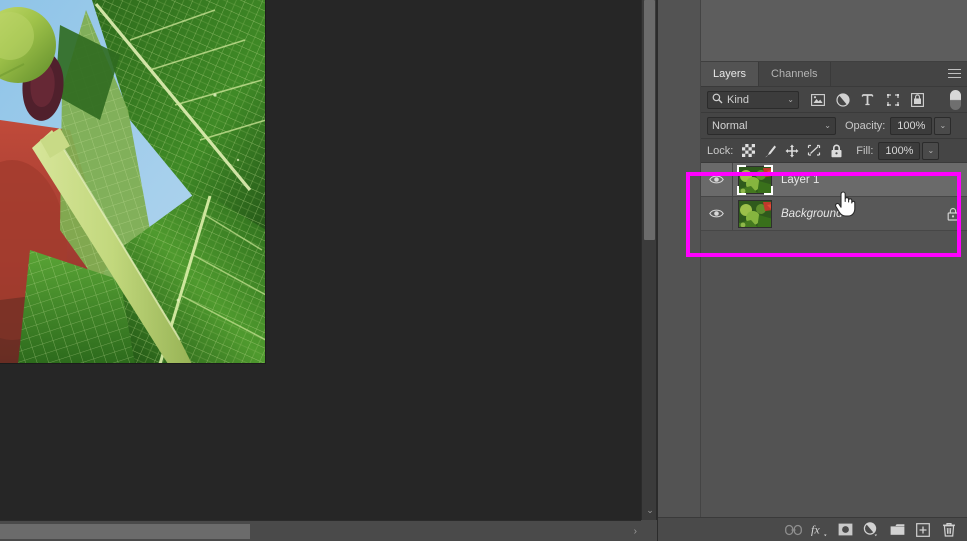 The image size is (967, 541). I want to click on filter-pixel-layers-icon, so click(817, 100).